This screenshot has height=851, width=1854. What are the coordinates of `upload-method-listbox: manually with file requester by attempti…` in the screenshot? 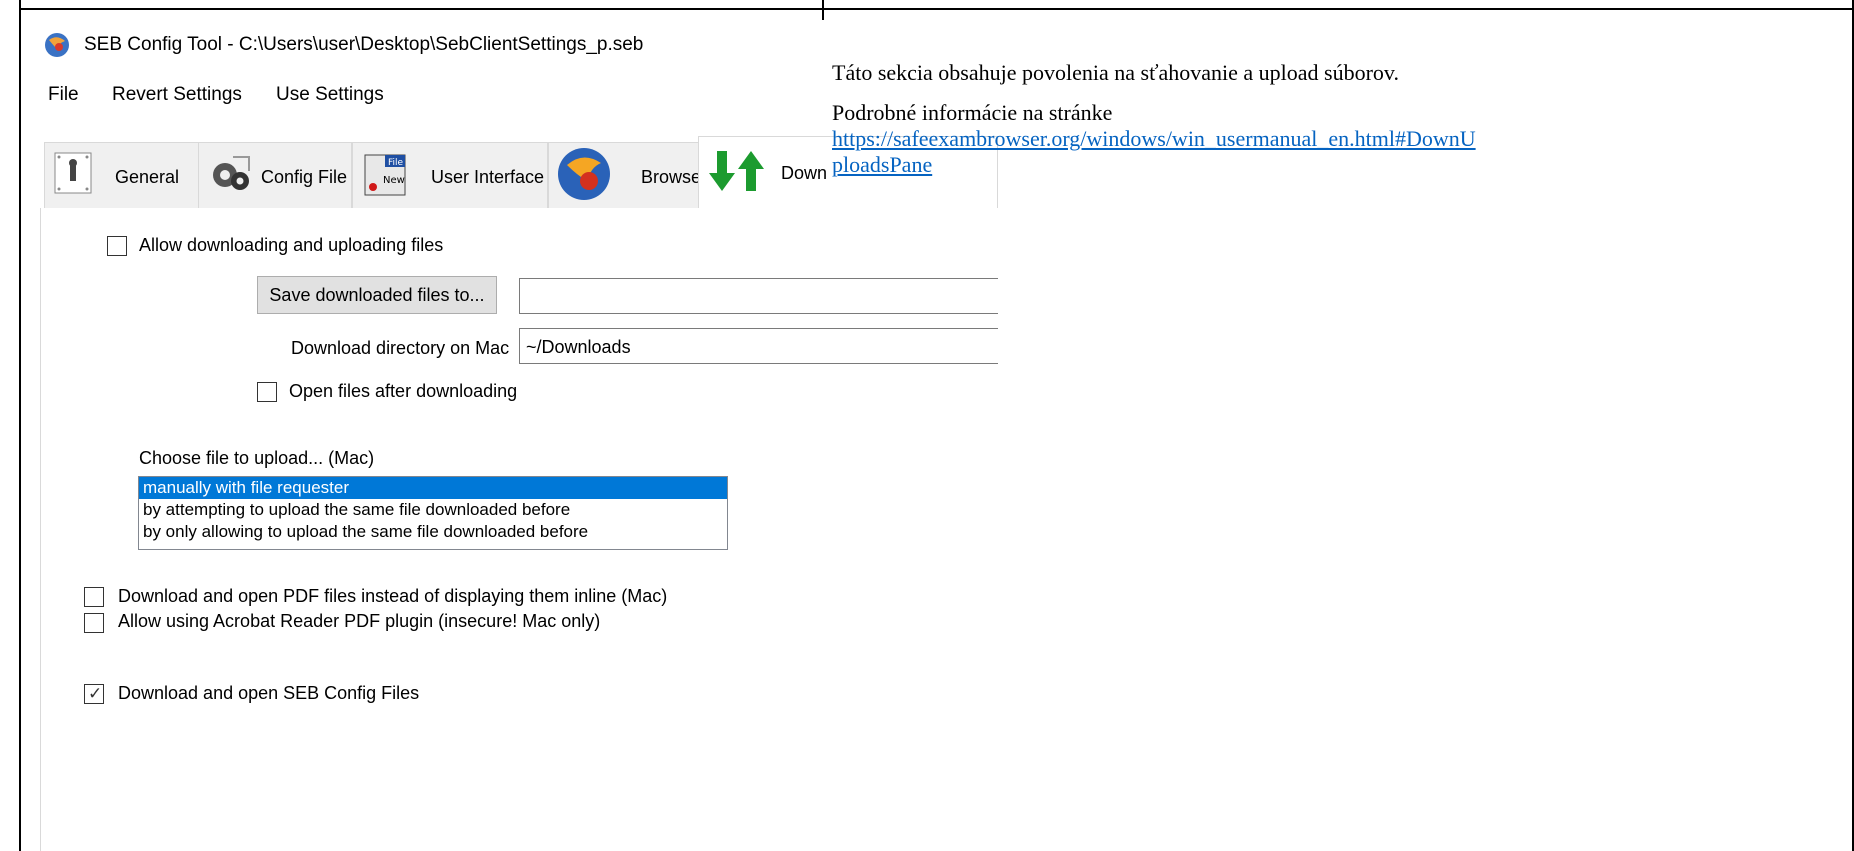 It's located at (433, 513).